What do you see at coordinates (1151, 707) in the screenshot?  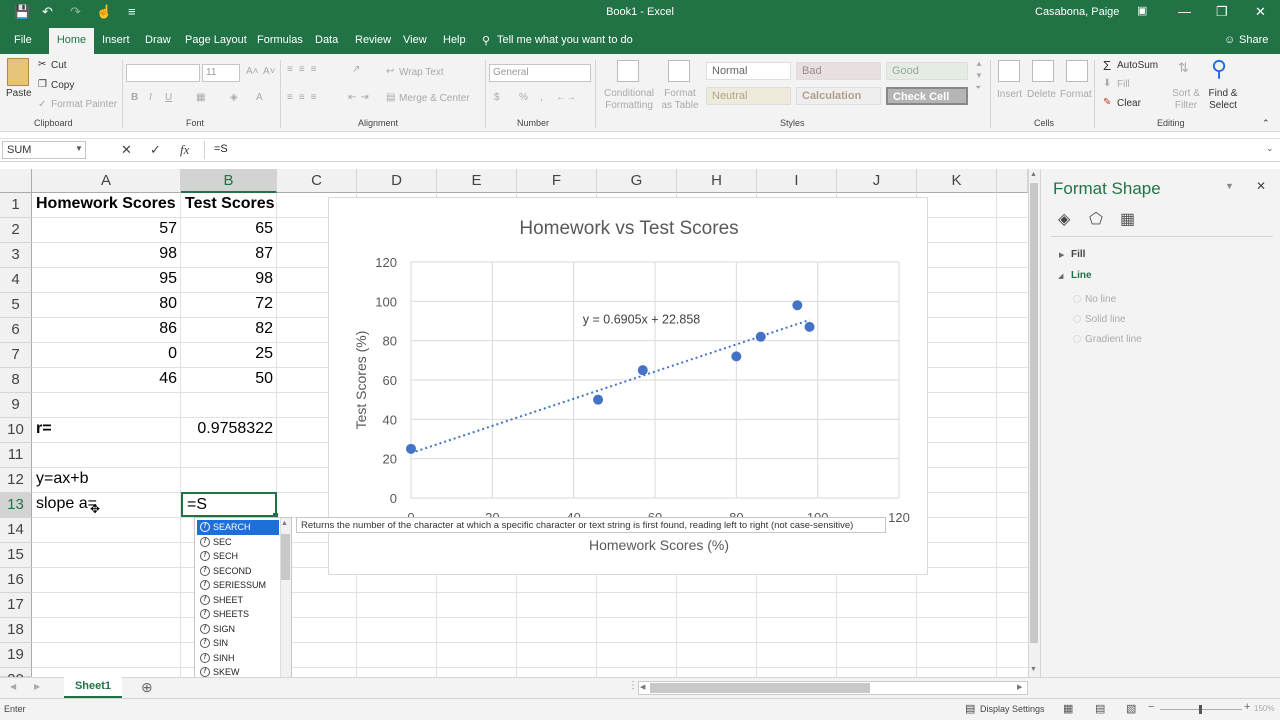 I see `zoom-out-icon: −` at bounding box center [1151, 707].